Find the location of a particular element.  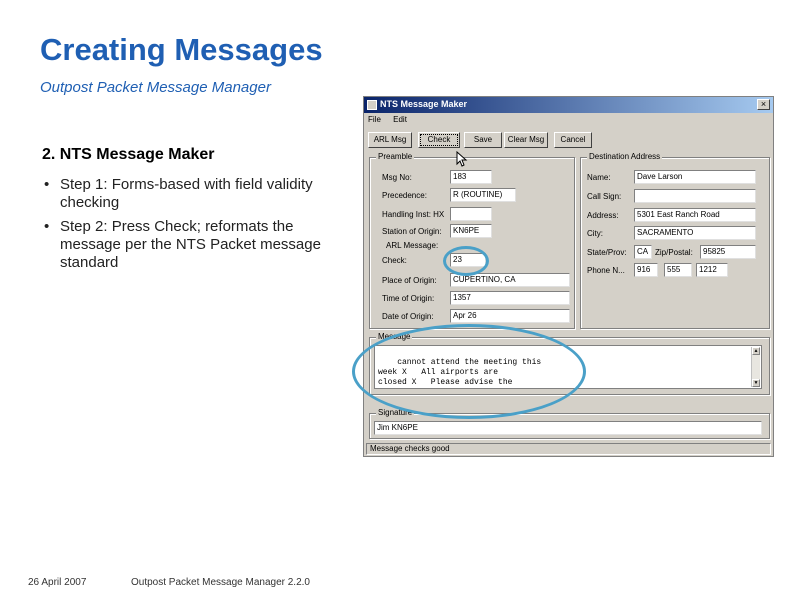

app-icon is located at coordinates (372, 105).